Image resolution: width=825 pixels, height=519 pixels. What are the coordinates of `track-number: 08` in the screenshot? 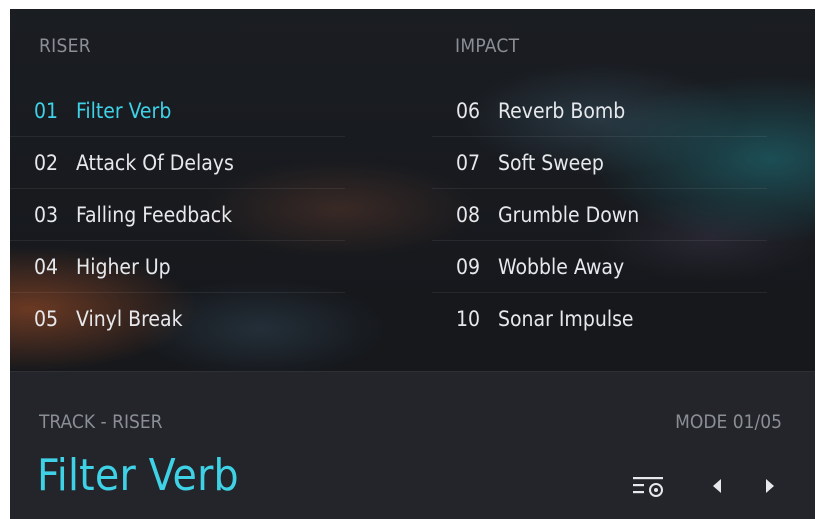 It's located at (468, 214).